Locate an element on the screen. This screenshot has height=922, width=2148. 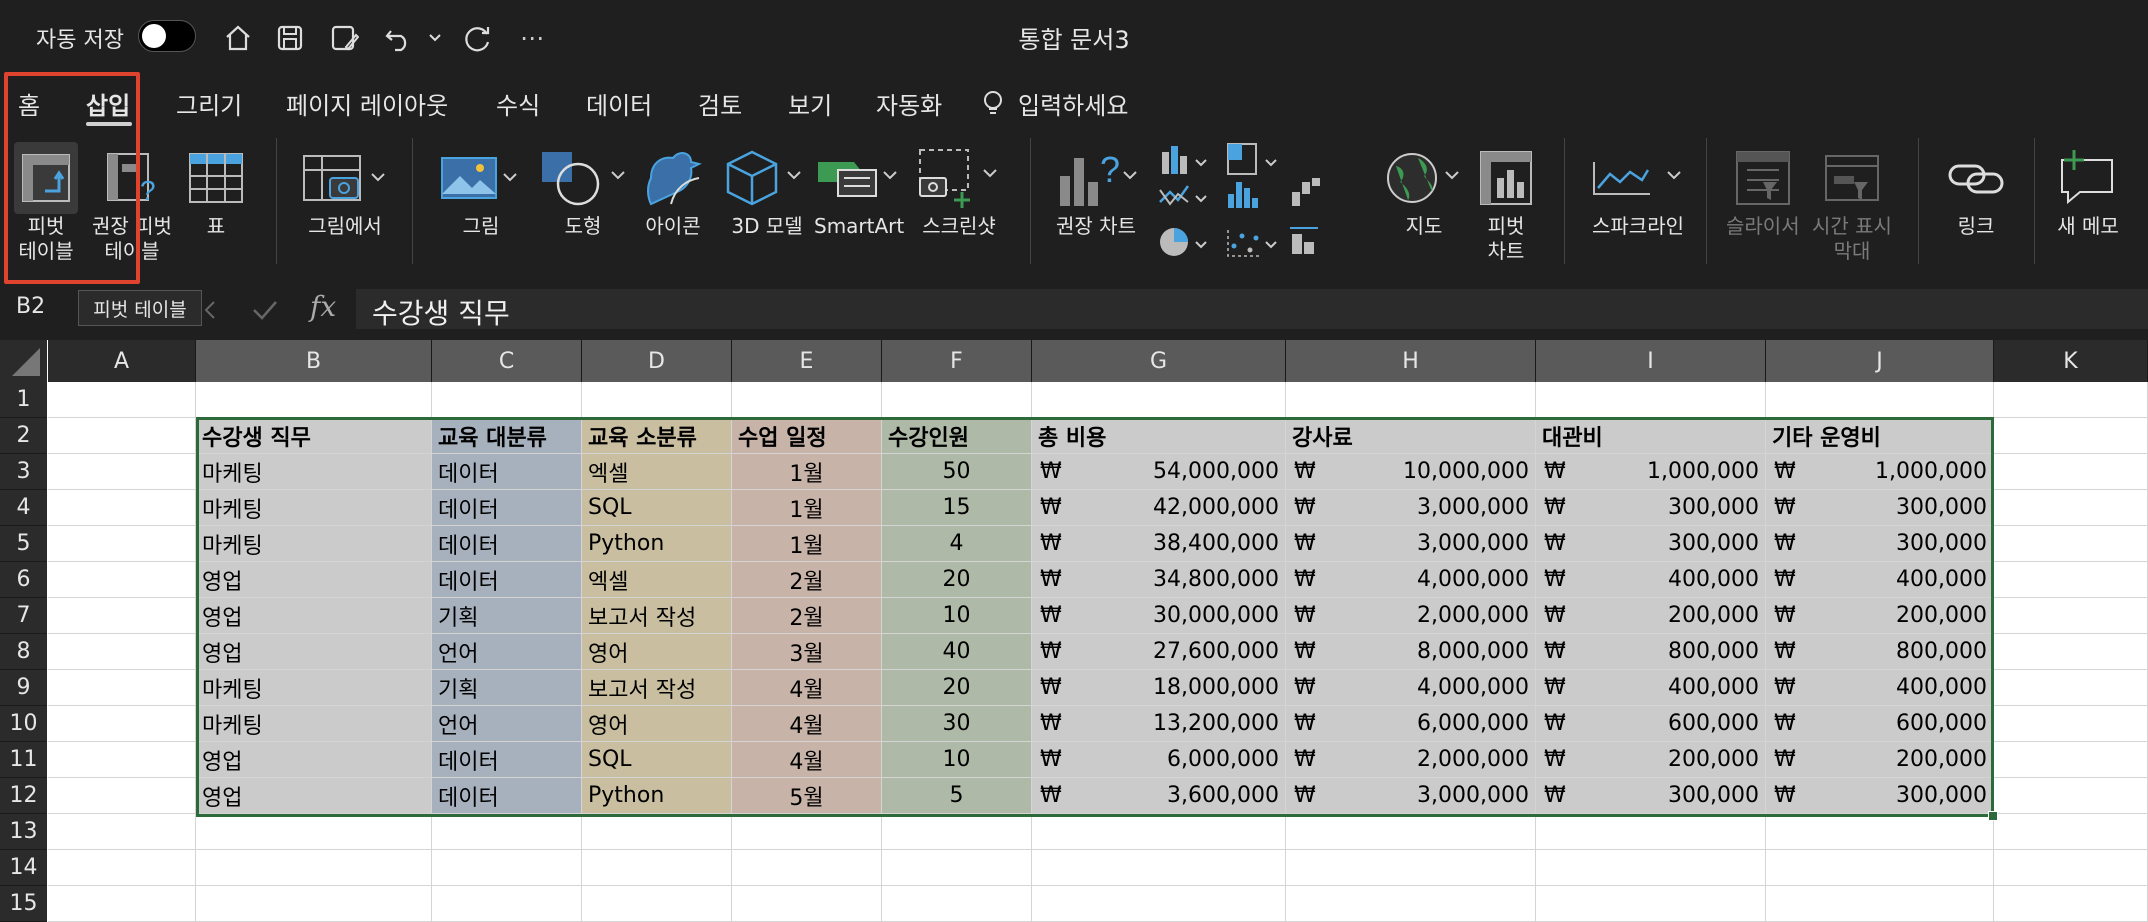
table-cell: 엑셀 is located at coordinates (657, 580).